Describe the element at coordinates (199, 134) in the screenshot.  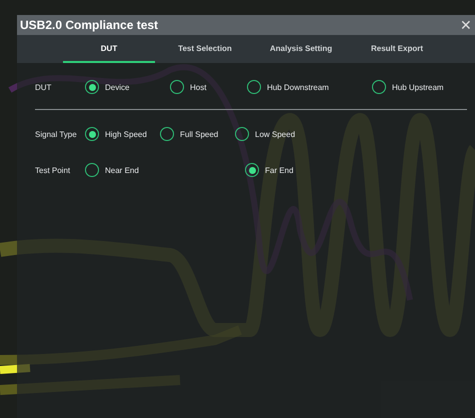
I see `radio-label: Full Speed` at that location.